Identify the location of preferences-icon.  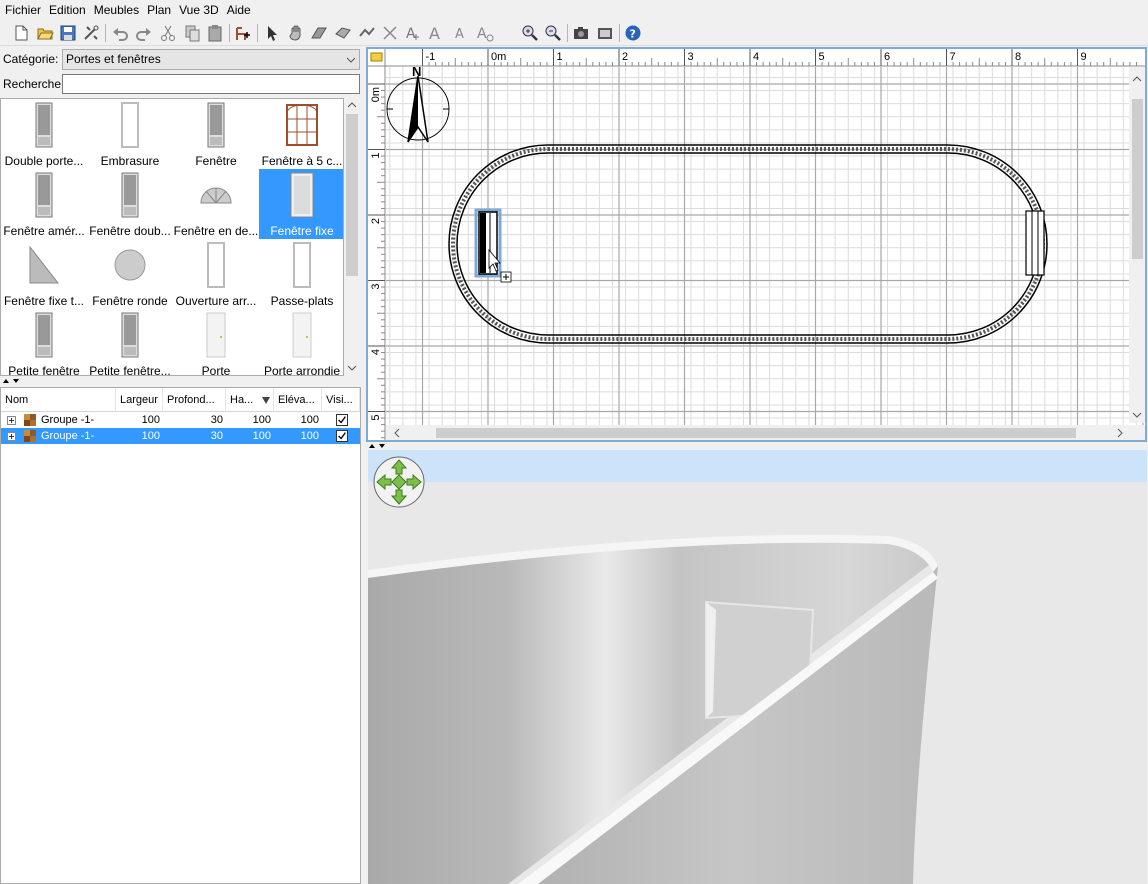
(91, 33).